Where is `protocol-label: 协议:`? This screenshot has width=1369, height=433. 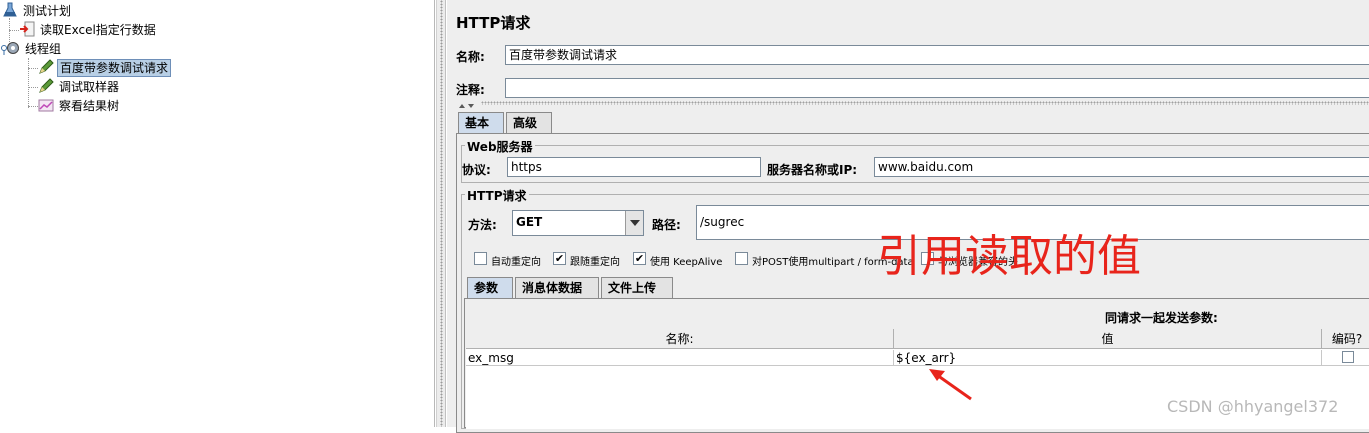
protocol-label: 协议: is located at coordinates (476, 170).